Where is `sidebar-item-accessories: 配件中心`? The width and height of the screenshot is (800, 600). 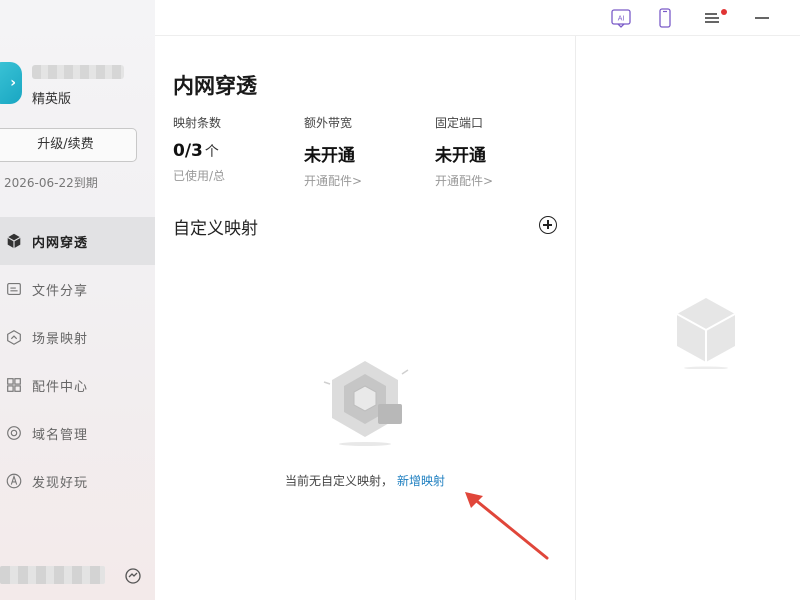 sidebar-item-accessories: 配件中心 is located at coordinates (77, 385).